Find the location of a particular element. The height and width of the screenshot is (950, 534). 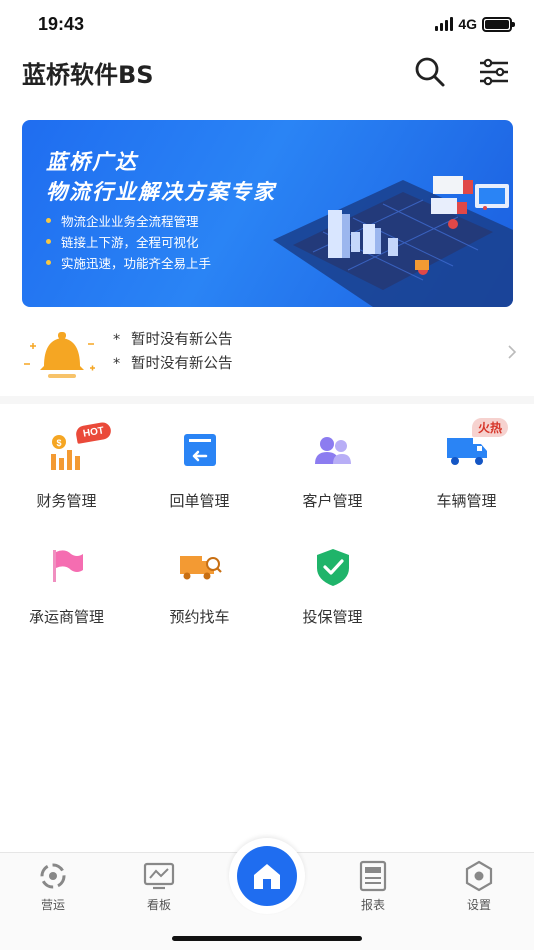

banner-points: 物流企业业务全流程管理 链接上下游，全程可视化 实施迅速，功能齐全易上手 is located at coordinates (128, 241).